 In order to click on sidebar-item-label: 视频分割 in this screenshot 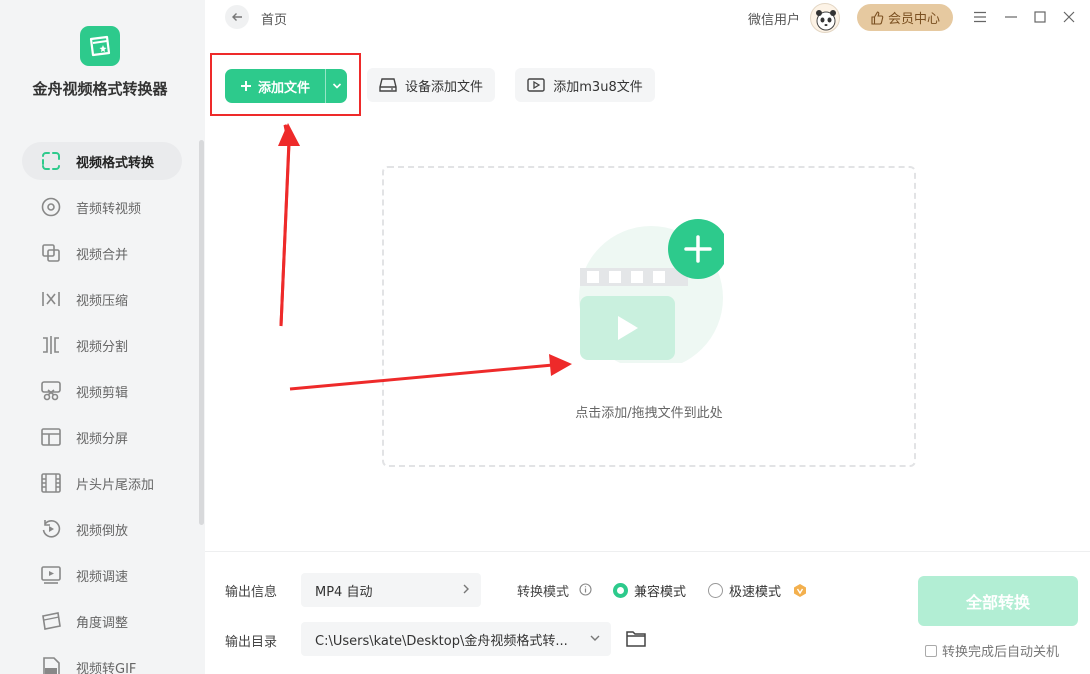, I will do `click(102, 347)`.